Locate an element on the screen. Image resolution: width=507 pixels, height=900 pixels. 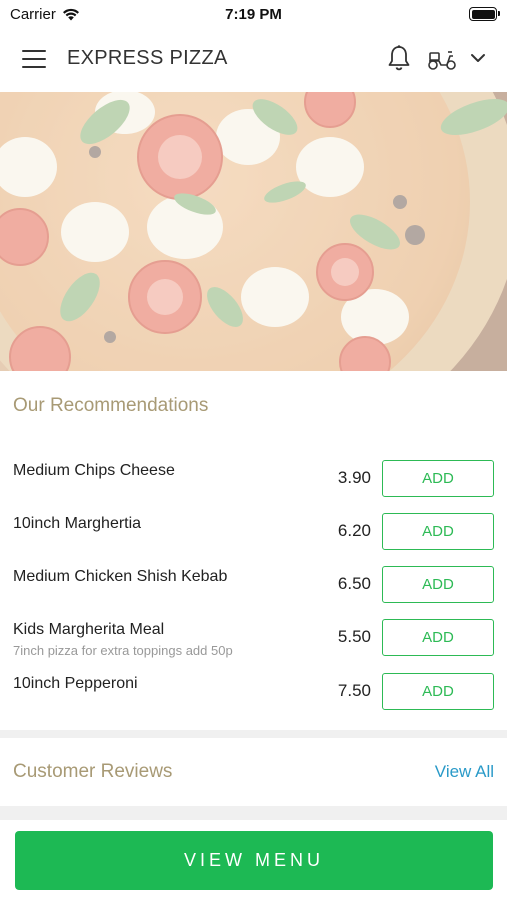
bell-icon is located at coordinates (399, 58).